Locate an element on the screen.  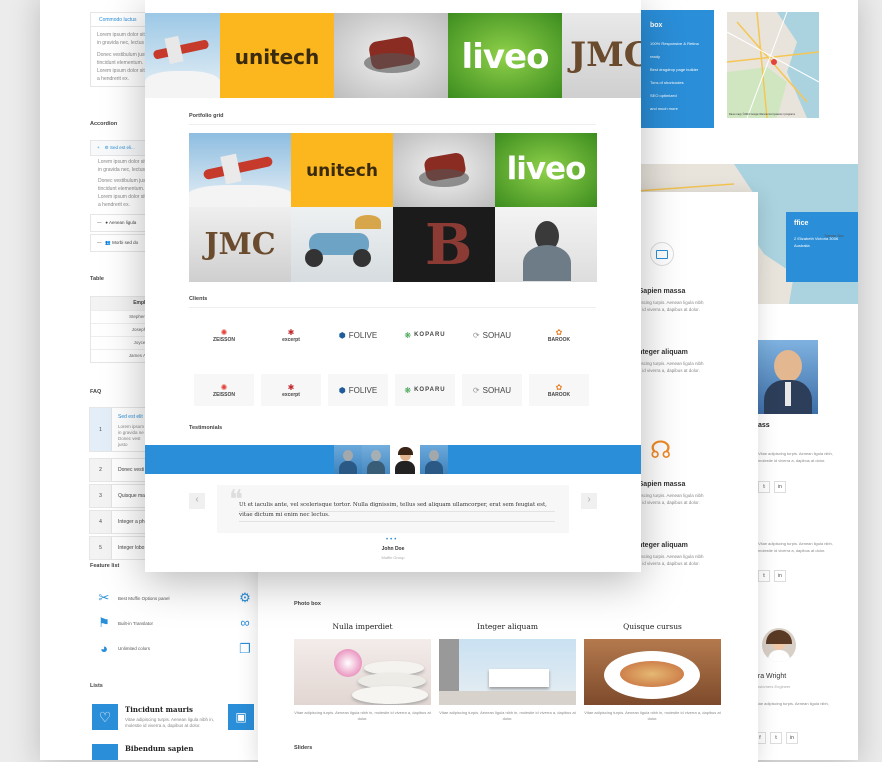
prev-button: ‹ is located at coordinates (197, 501).